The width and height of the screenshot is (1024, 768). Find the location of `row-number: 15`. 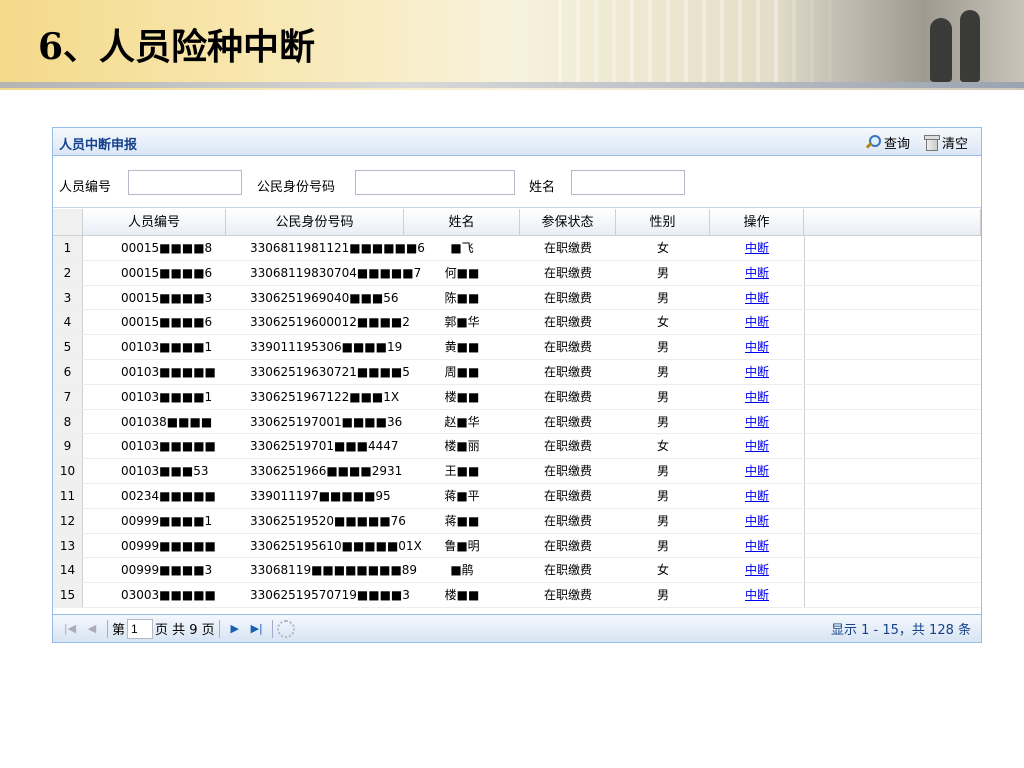

row-number: 15 is located at coordinates (68, 595).